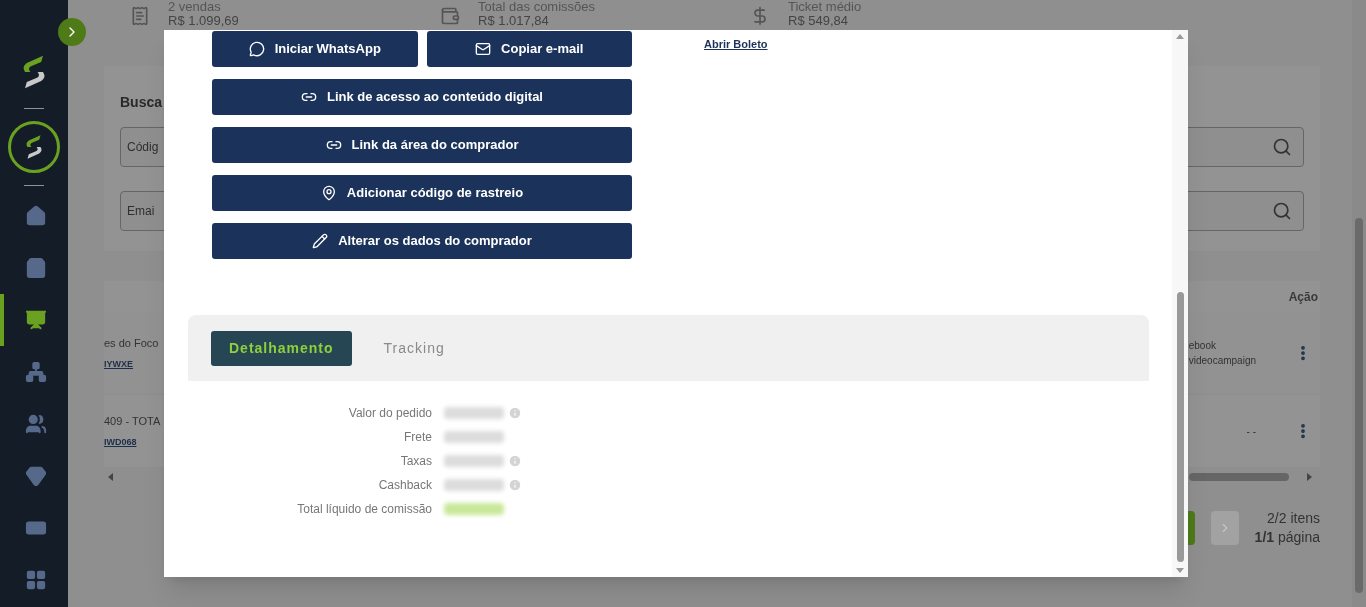 The image size is (1366, 607). Describe the element at coordinates (483, 49) in the screenshot. I see `mail-icon` at that location.